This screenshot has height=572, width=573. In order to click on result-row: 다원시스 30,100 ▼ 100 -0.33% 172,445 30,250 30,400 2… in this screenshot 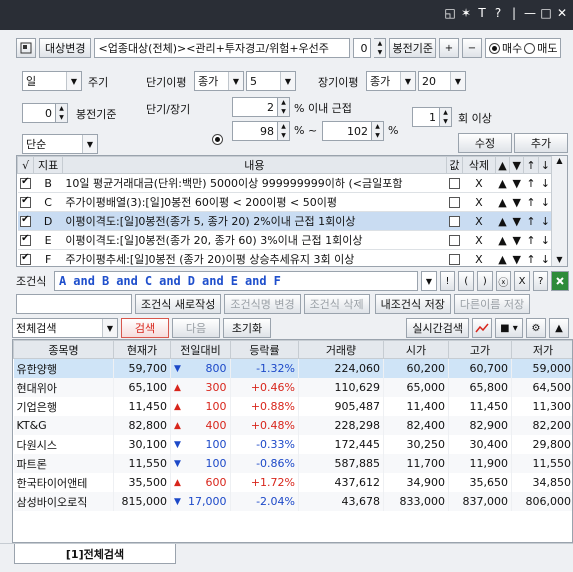, I will do `click(292, 444)`.